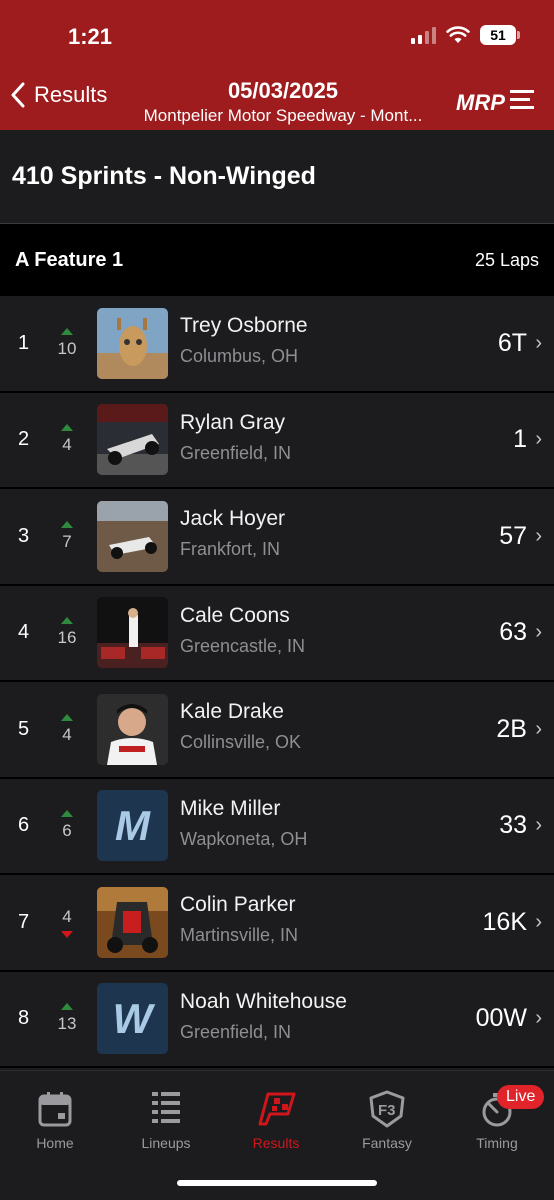 Image resolution: width=554 pixels, height=1200 pixels. I want to click on result-row: 2 4 Rylan Gray Greenfield, IN 1 ›, so click(277, 440).